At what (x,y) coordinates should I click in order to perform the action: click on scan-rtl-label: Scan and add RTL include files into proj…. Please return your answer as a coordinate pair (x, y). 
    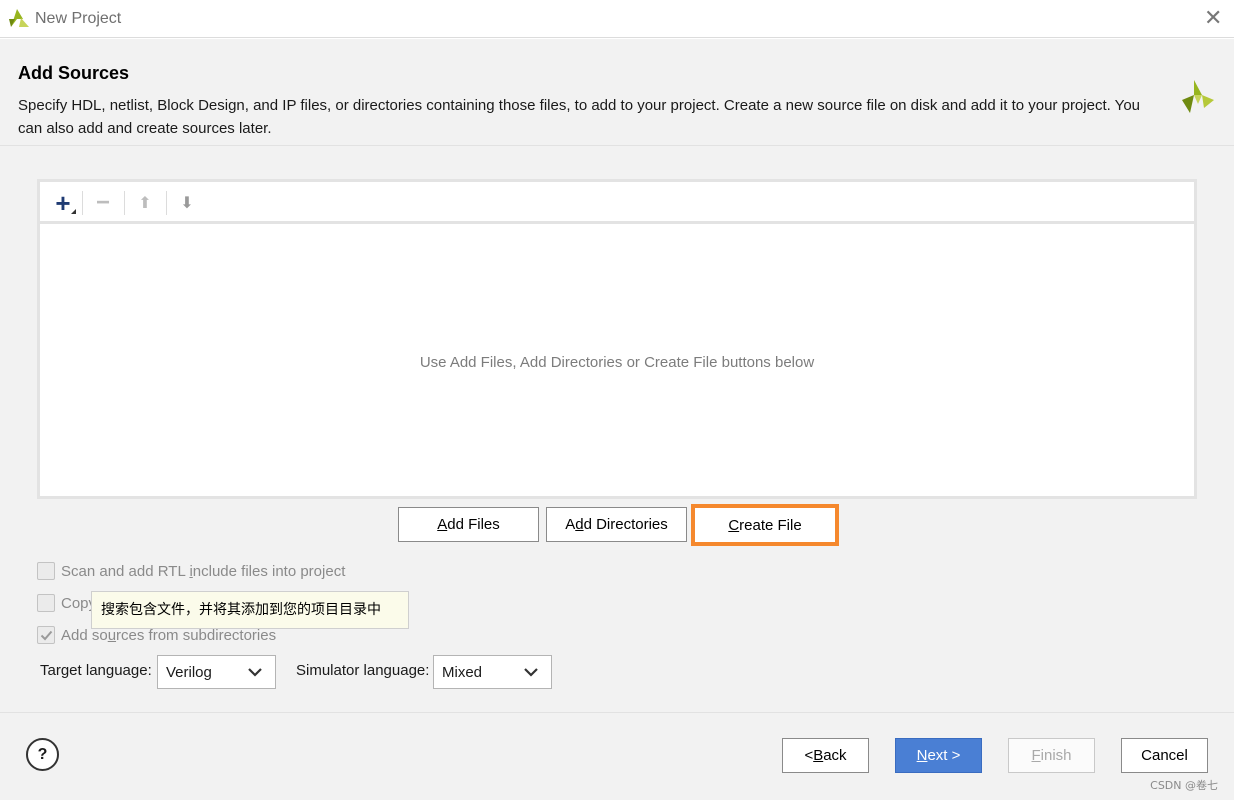
    Looking at the image, I should click on (203, 571).